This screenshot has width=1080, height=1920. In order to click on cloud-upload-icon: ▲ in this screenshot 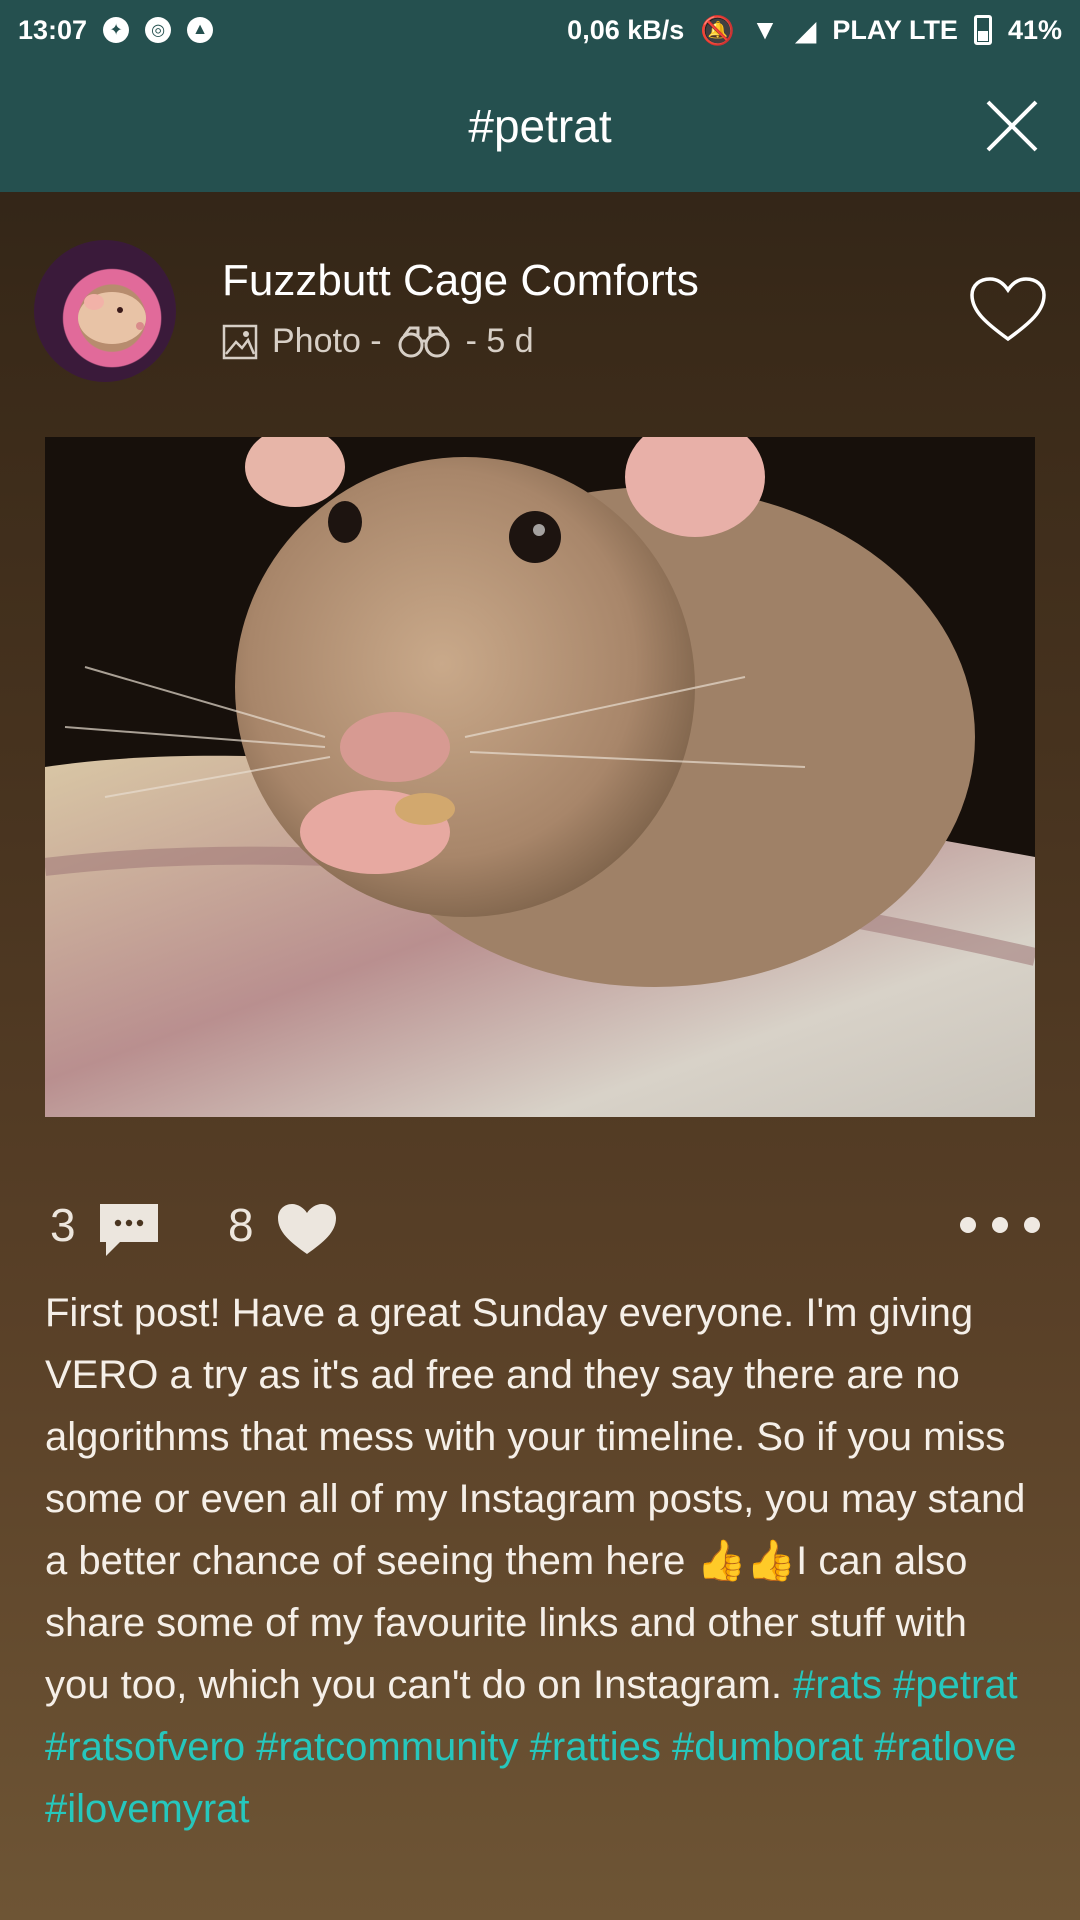, I will do `click(200, 30)`.